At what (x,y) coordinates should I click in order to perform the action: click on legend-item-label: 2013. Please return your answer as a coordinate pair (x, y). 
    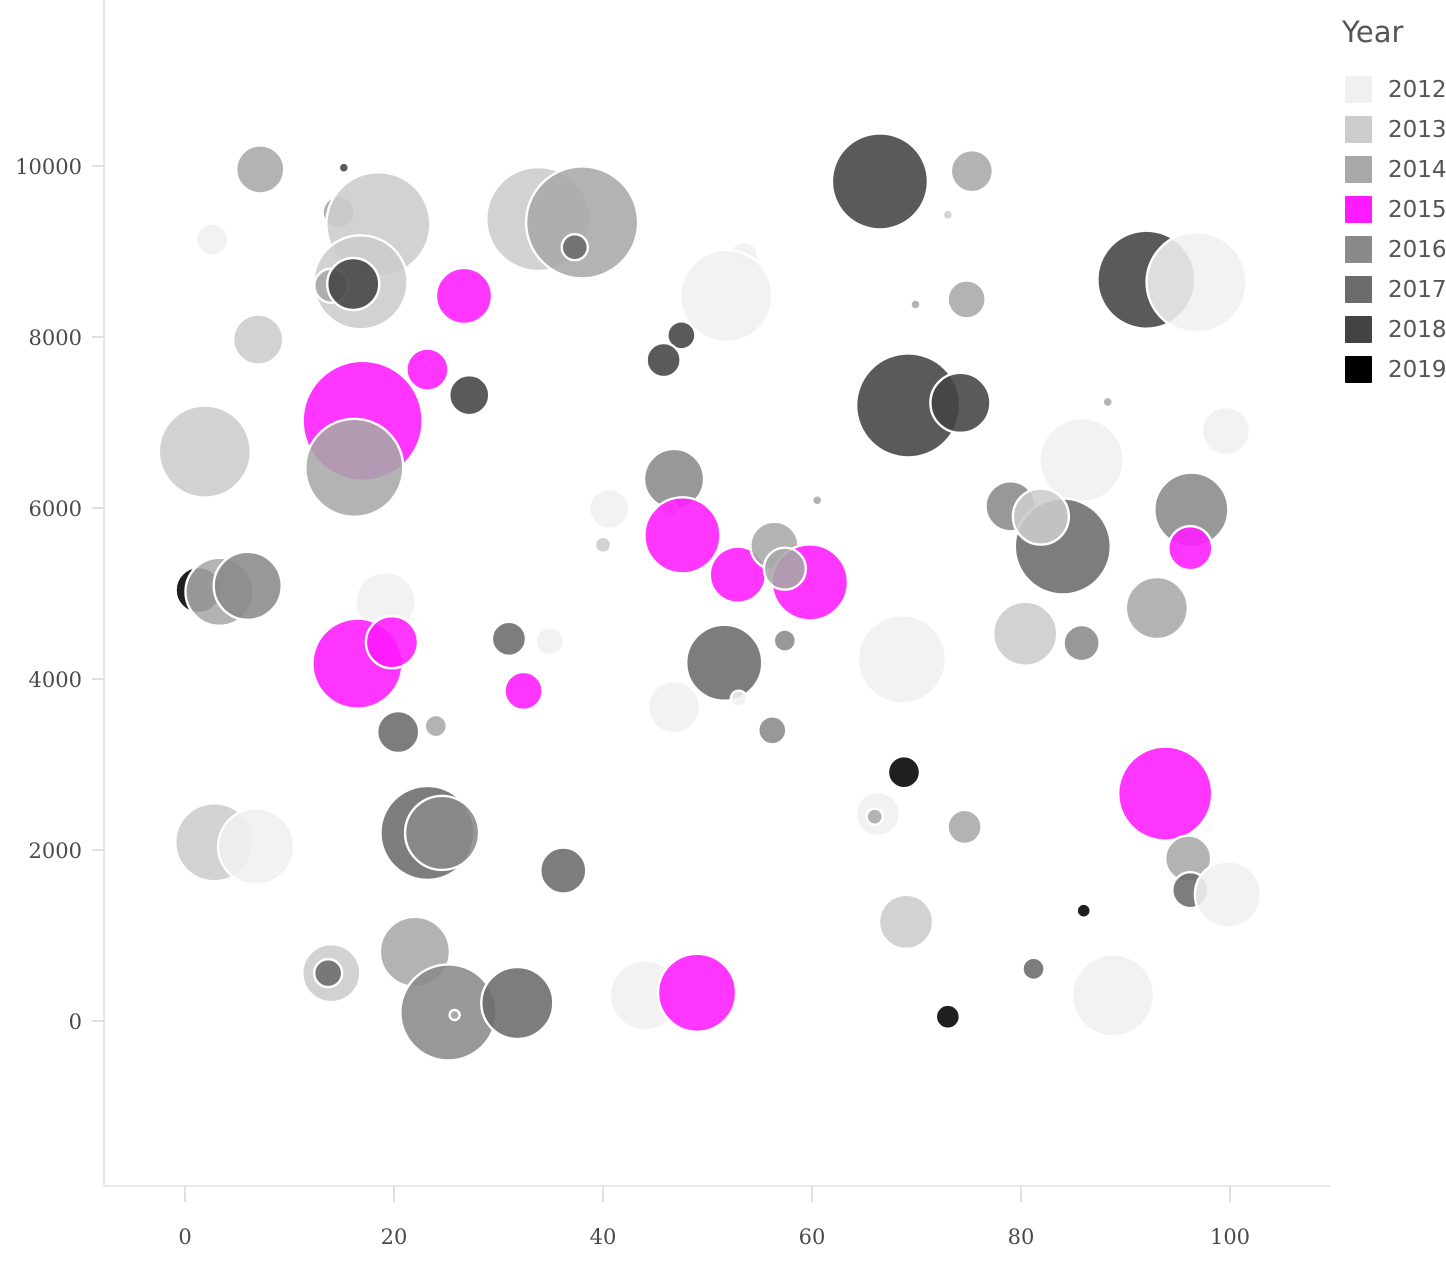
    Looking at the image, I should click on (1417, 130).